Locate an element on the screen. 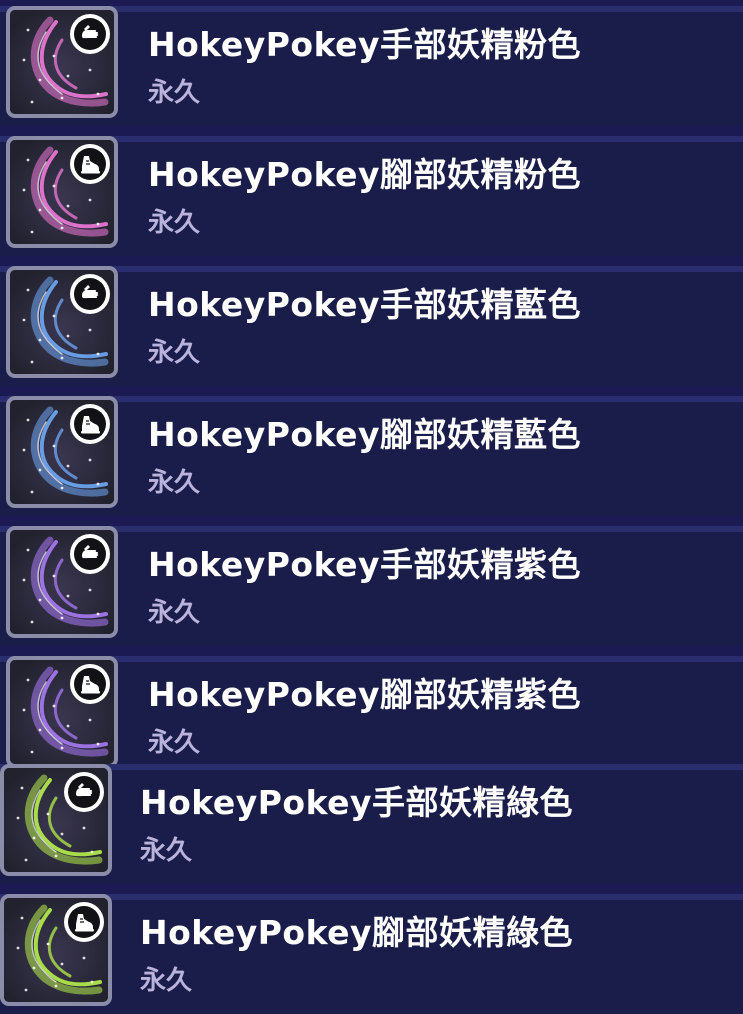 This screenshot has height=1014, width=743. list-item: HokeyPokey腳部妖精綠色永久 is located at coordinates (371, 954).